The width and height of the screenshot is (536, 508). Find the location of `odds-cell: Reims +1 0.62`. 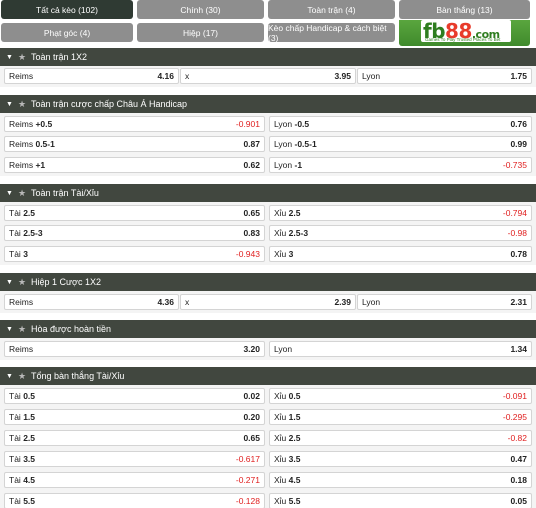

odds-cell: Reims +1 0.62 is located at coordinates (134, 165).